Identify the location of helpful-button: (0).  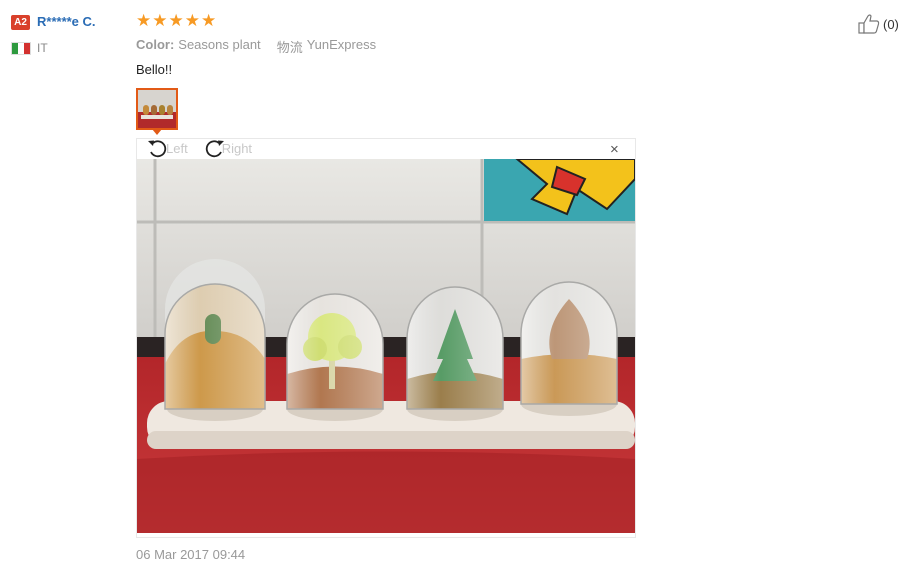
(878, 24).